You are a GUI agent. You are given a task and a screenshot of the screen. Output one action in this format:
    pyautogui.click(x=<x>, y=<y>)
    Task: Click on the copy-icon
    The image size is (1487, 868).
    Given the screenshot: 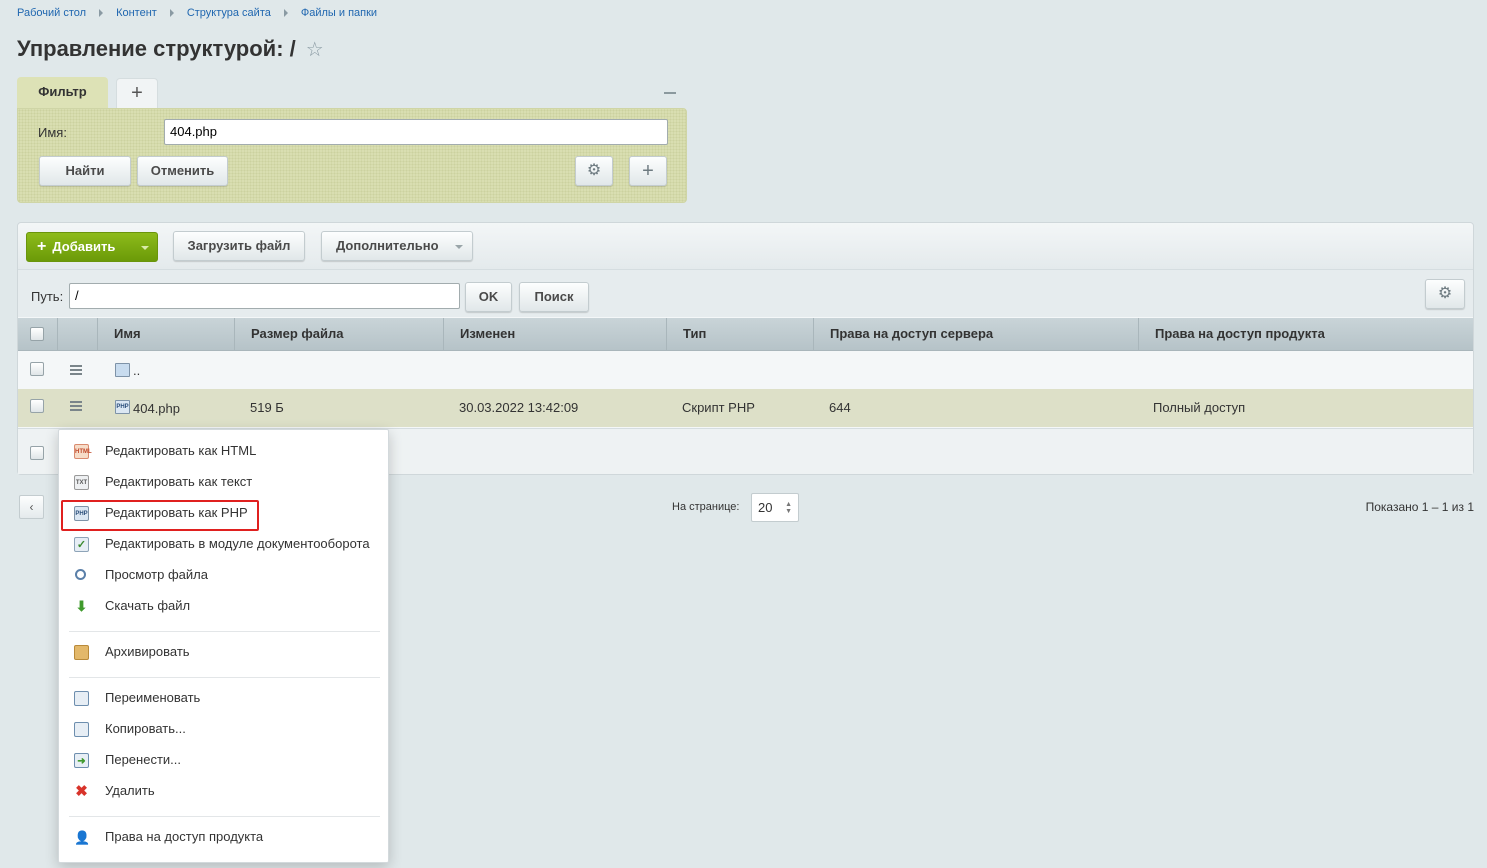 What is the action you would take?
    pyautogui.click(x=81, y=729)
    